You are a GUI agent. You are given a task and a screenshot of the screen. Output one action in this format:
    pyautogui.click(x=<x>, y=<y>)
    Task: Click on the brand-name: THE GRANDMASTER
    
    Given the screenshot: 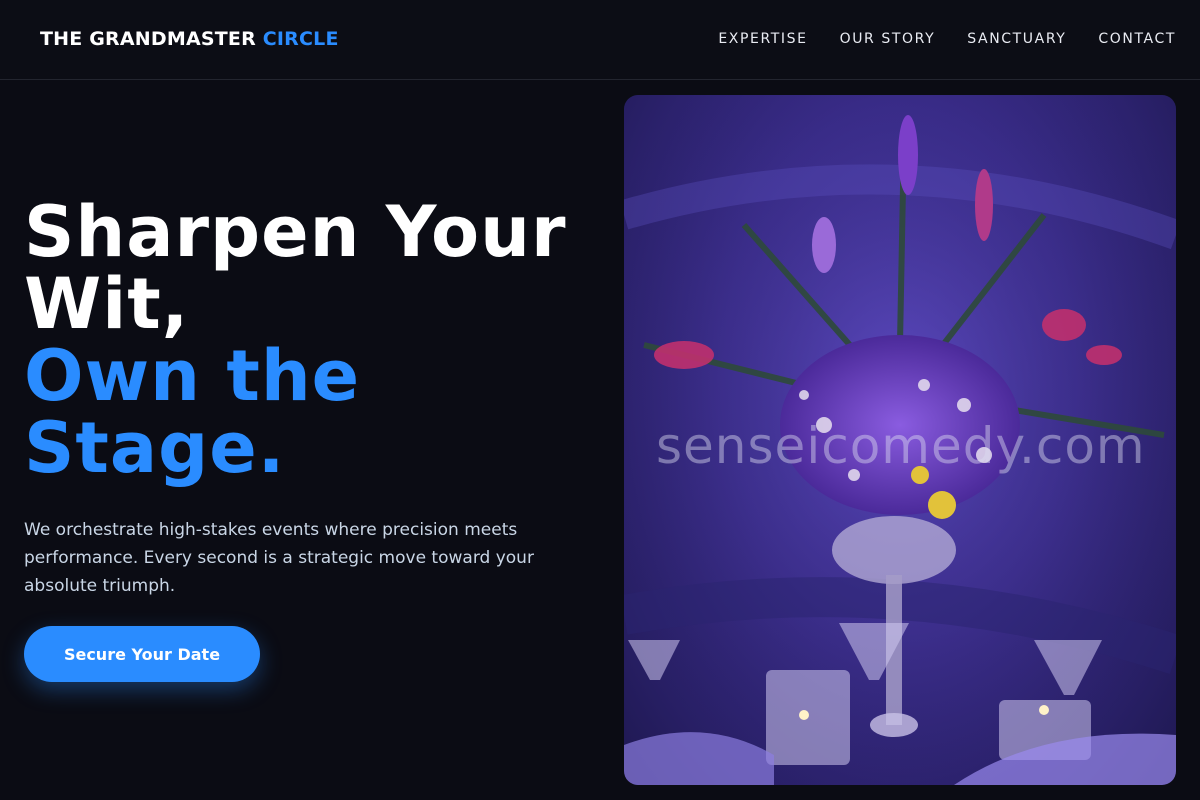 What is the action you would take?
    pyautogui.click(x=148, y=39)
    